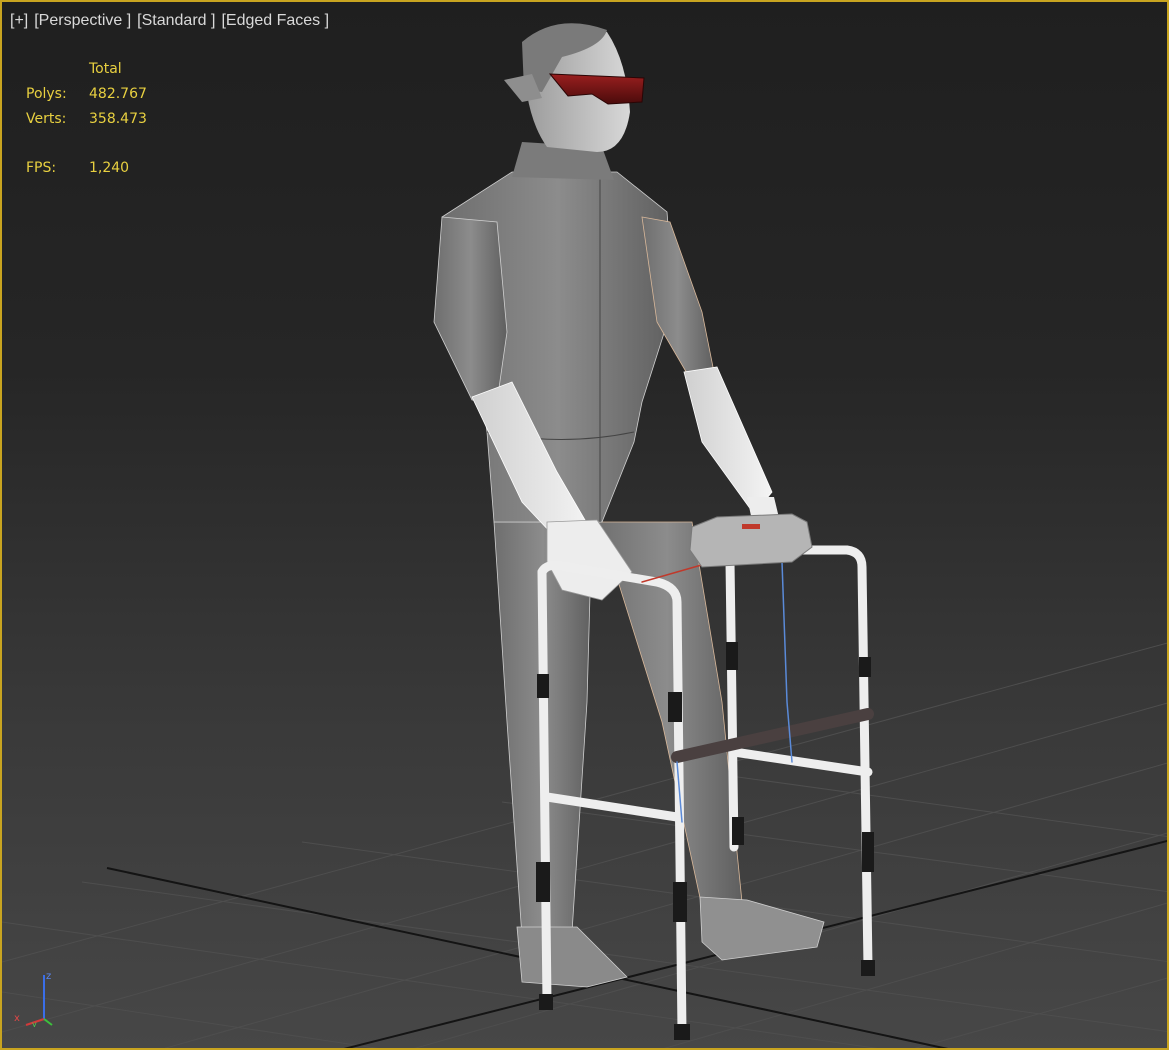  I want to click on left-upper-arm, so click(470, 309).